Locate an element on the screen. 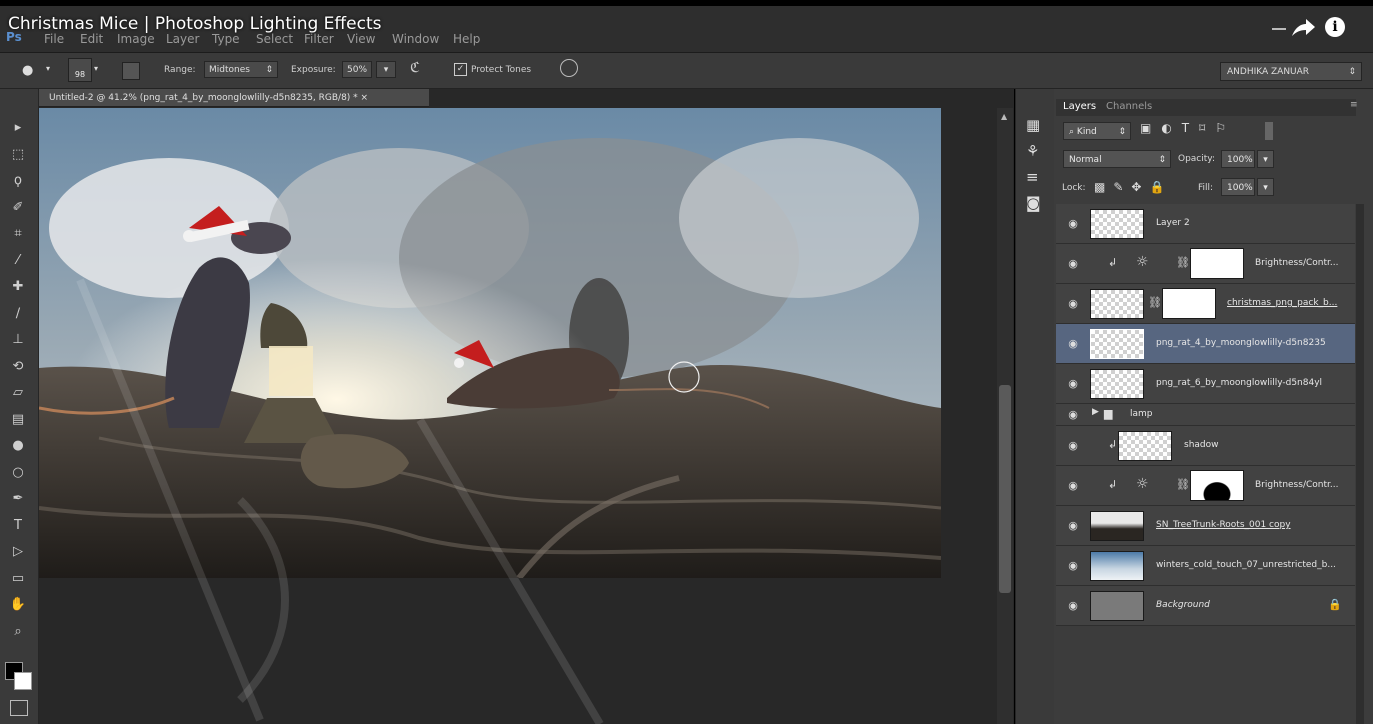 This screenshot has width=1373, height=724. scroll-up-icon: ▲ is located at coordinates (1004, 116).